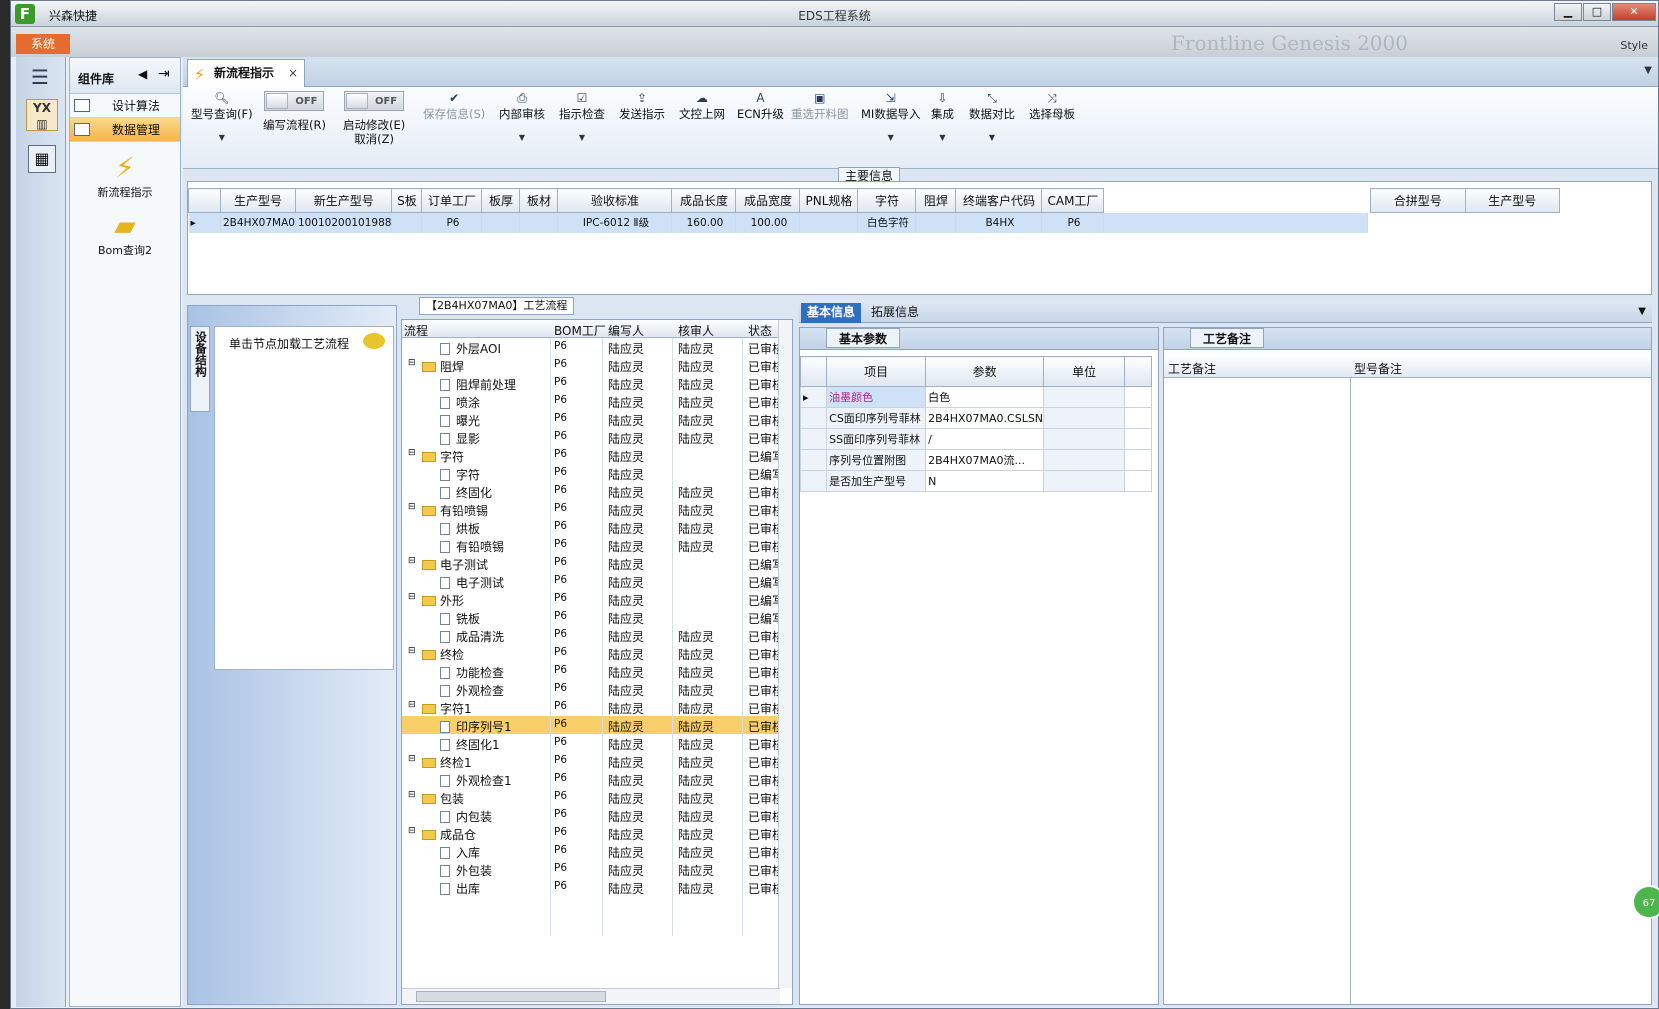 This screenshot has width=1659, height=1009. I want to click on cell: 2B4HX07MA0, so click(258, 222).